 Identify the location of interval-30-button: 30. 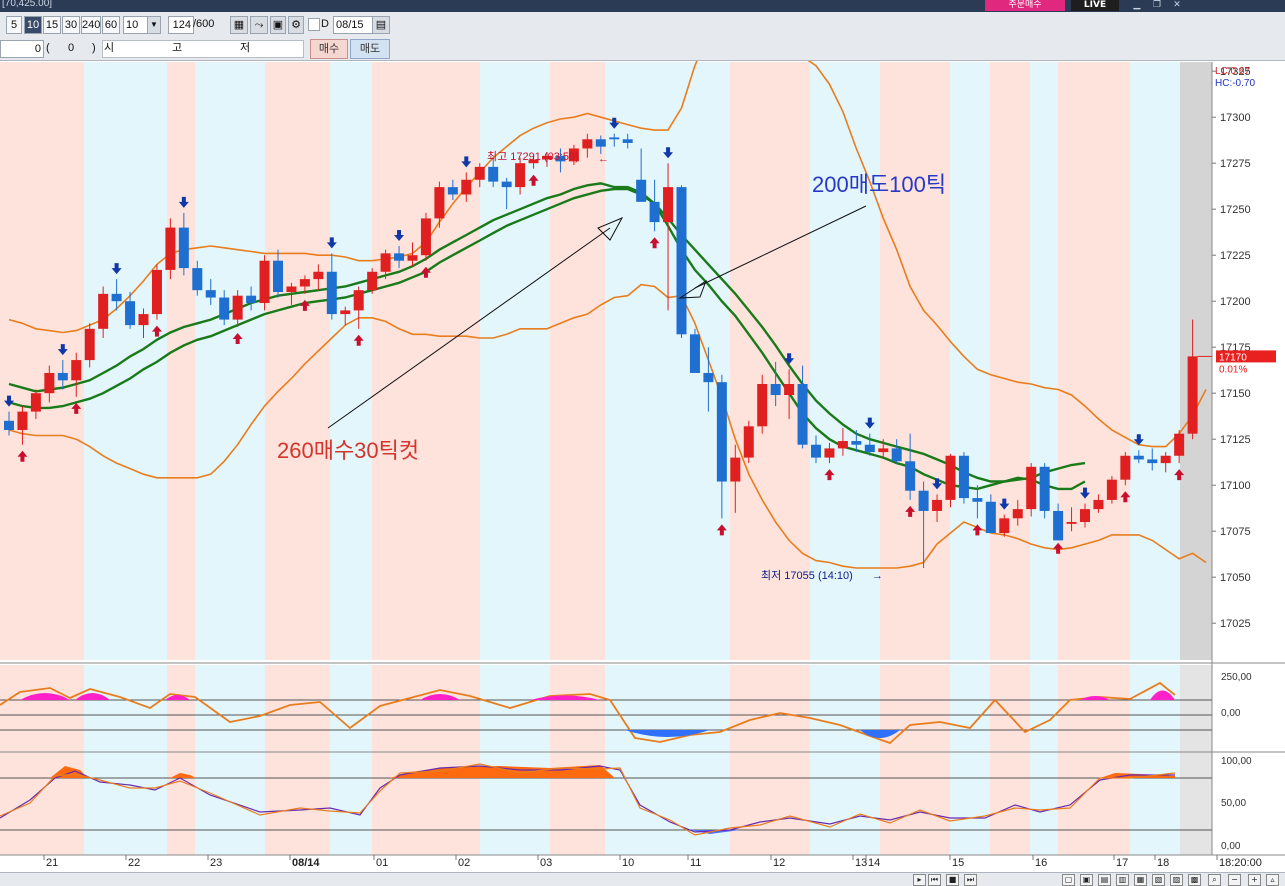
(71, 25).